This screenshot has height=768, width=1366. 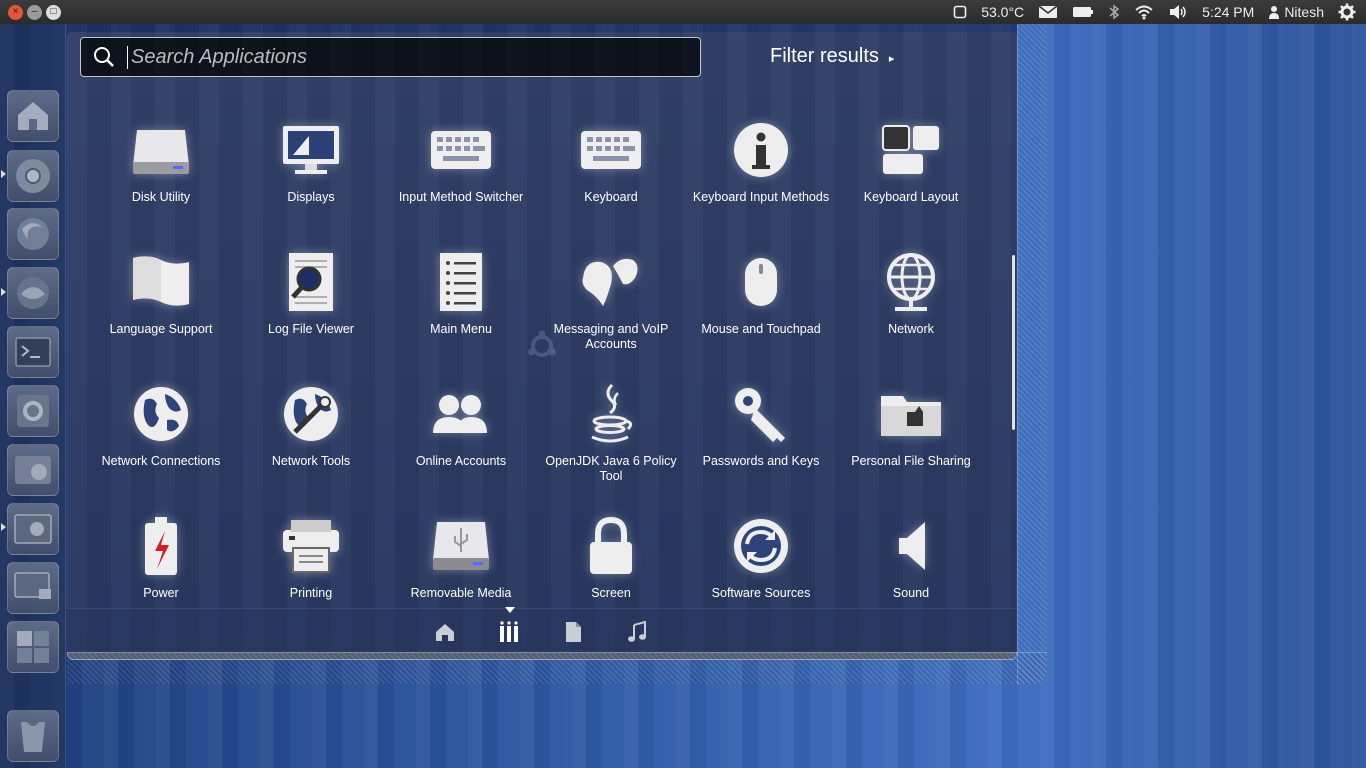 I want to click on launcher-item-thunderbird, so click(x=33, y=293).